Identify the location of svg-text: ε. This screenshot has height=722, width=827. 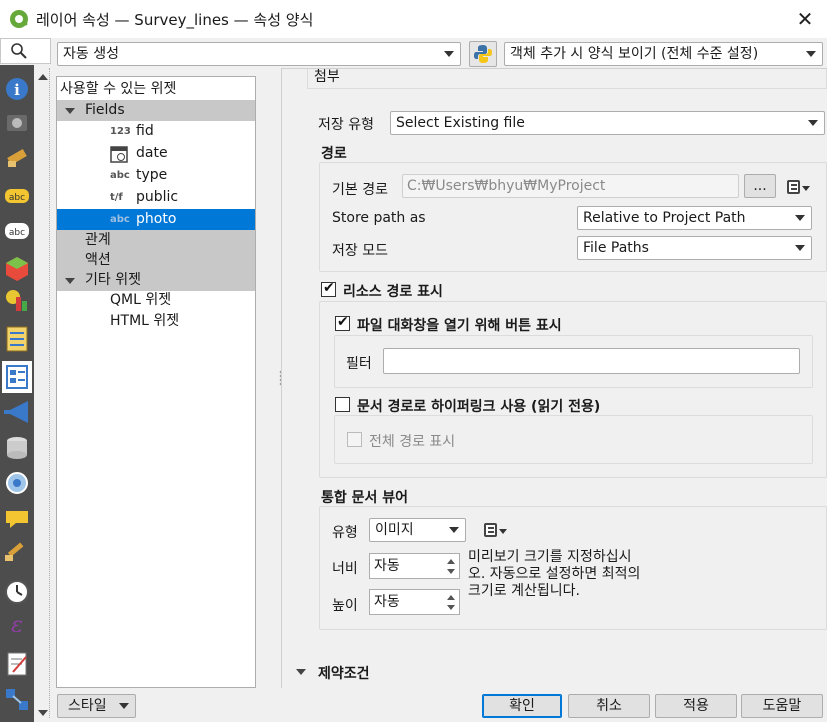
(17, 625).